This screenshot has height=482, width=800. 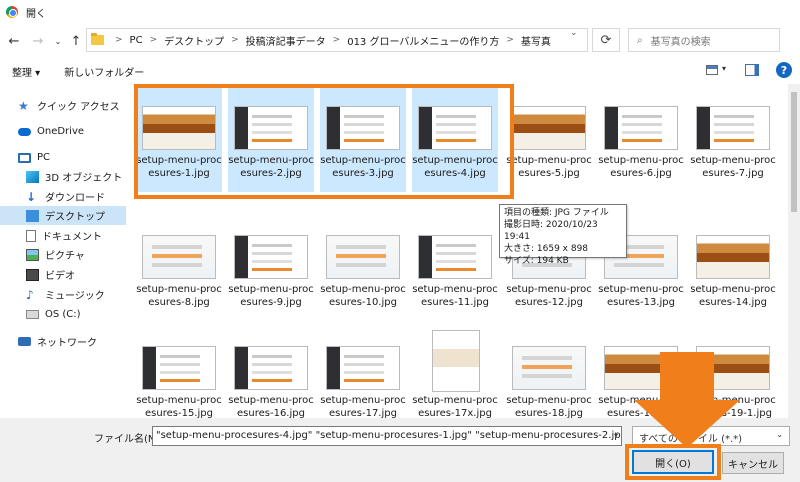 I want to click on sidebar-item-videos: ビデオ, so click(x=63, y=274).